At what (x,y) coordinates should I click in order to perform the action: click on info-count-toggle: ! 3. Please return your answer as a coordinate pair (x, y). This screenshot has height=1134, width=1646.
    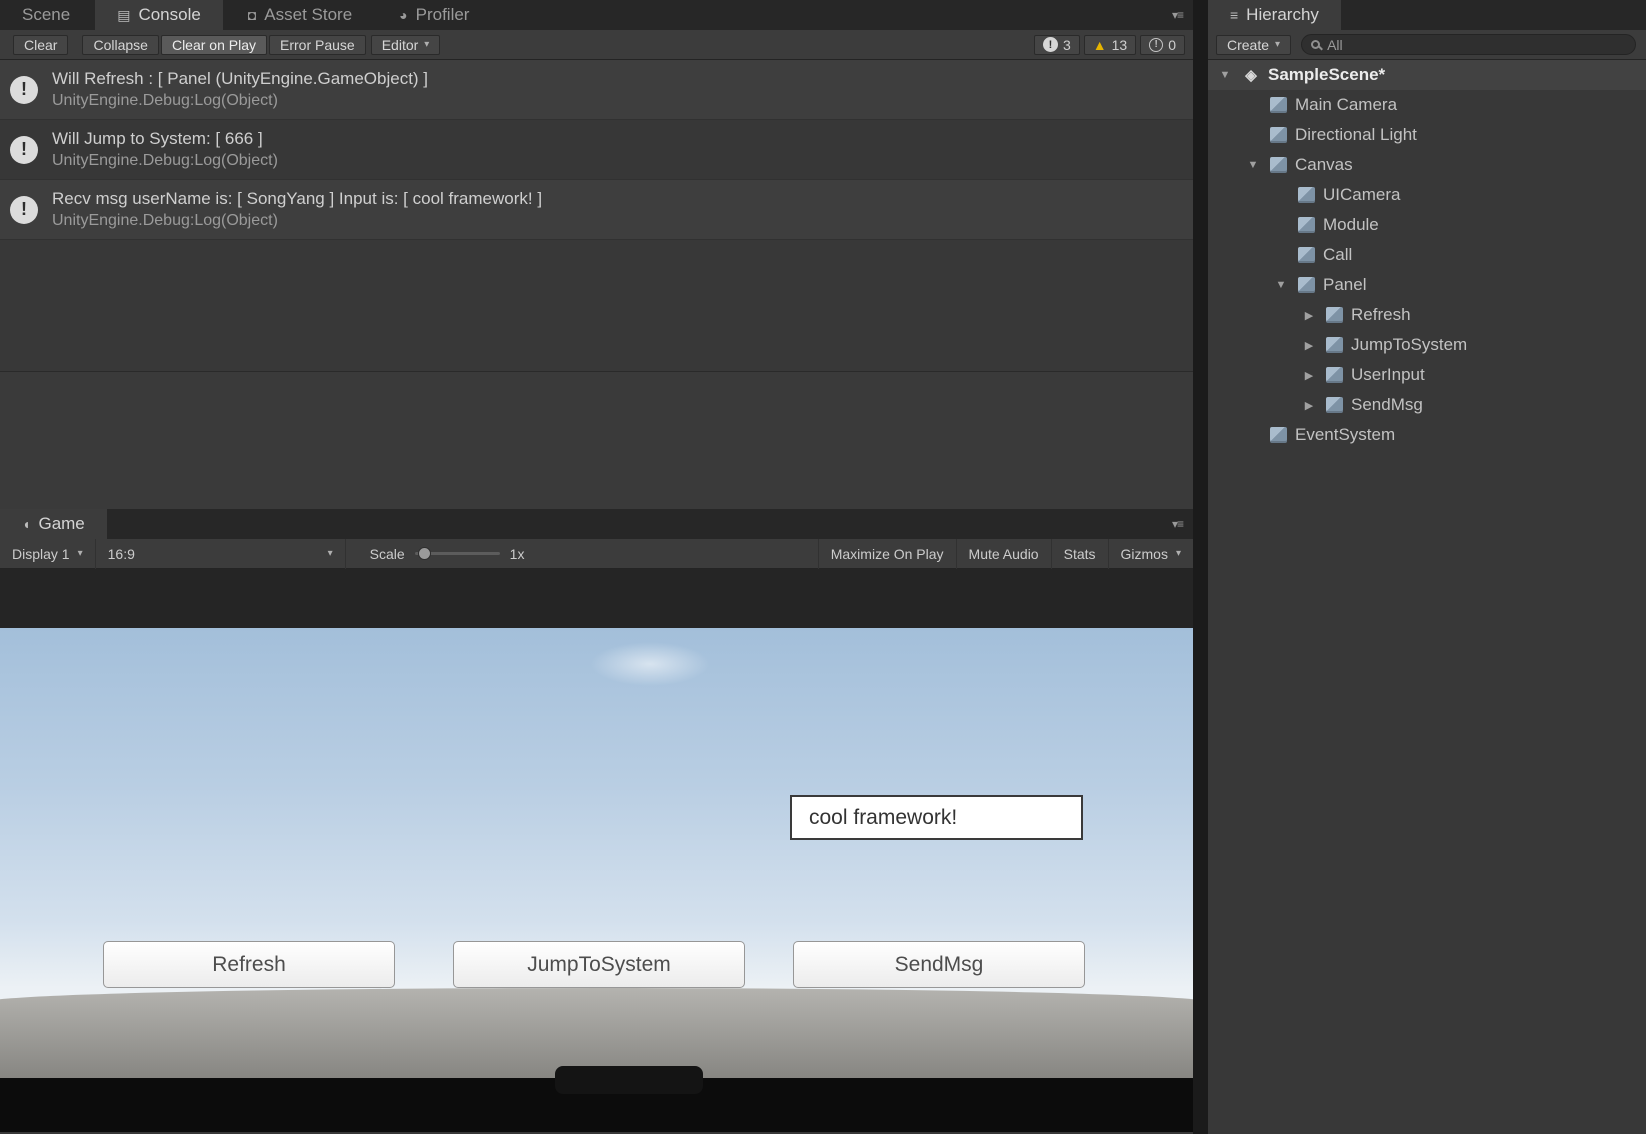
    Looking at the image, I should click on (1056, 44).